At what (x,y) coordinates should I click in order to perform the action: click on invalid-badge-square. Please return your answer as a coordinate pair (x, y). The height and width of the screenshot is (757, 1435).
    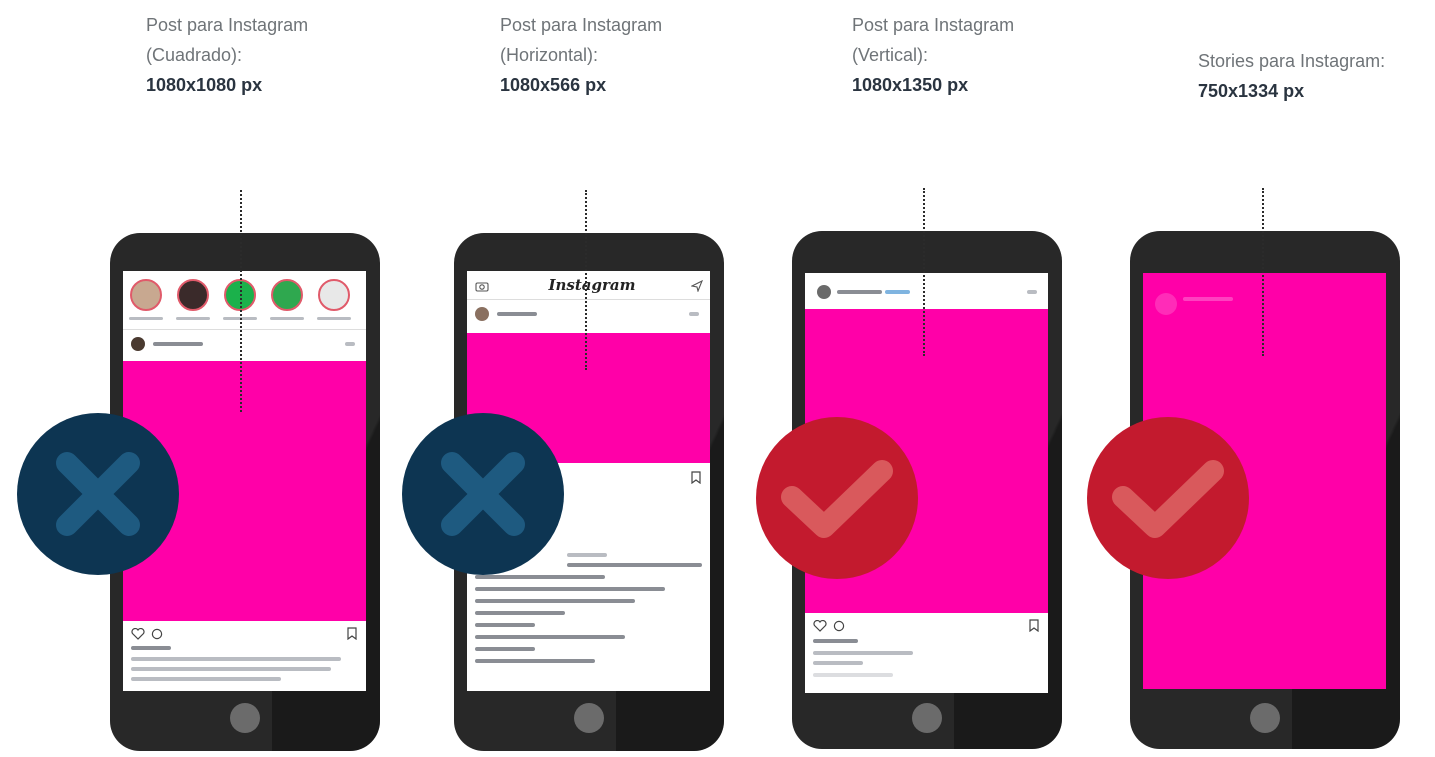
    Looking at the image, I should click on (98, 494).